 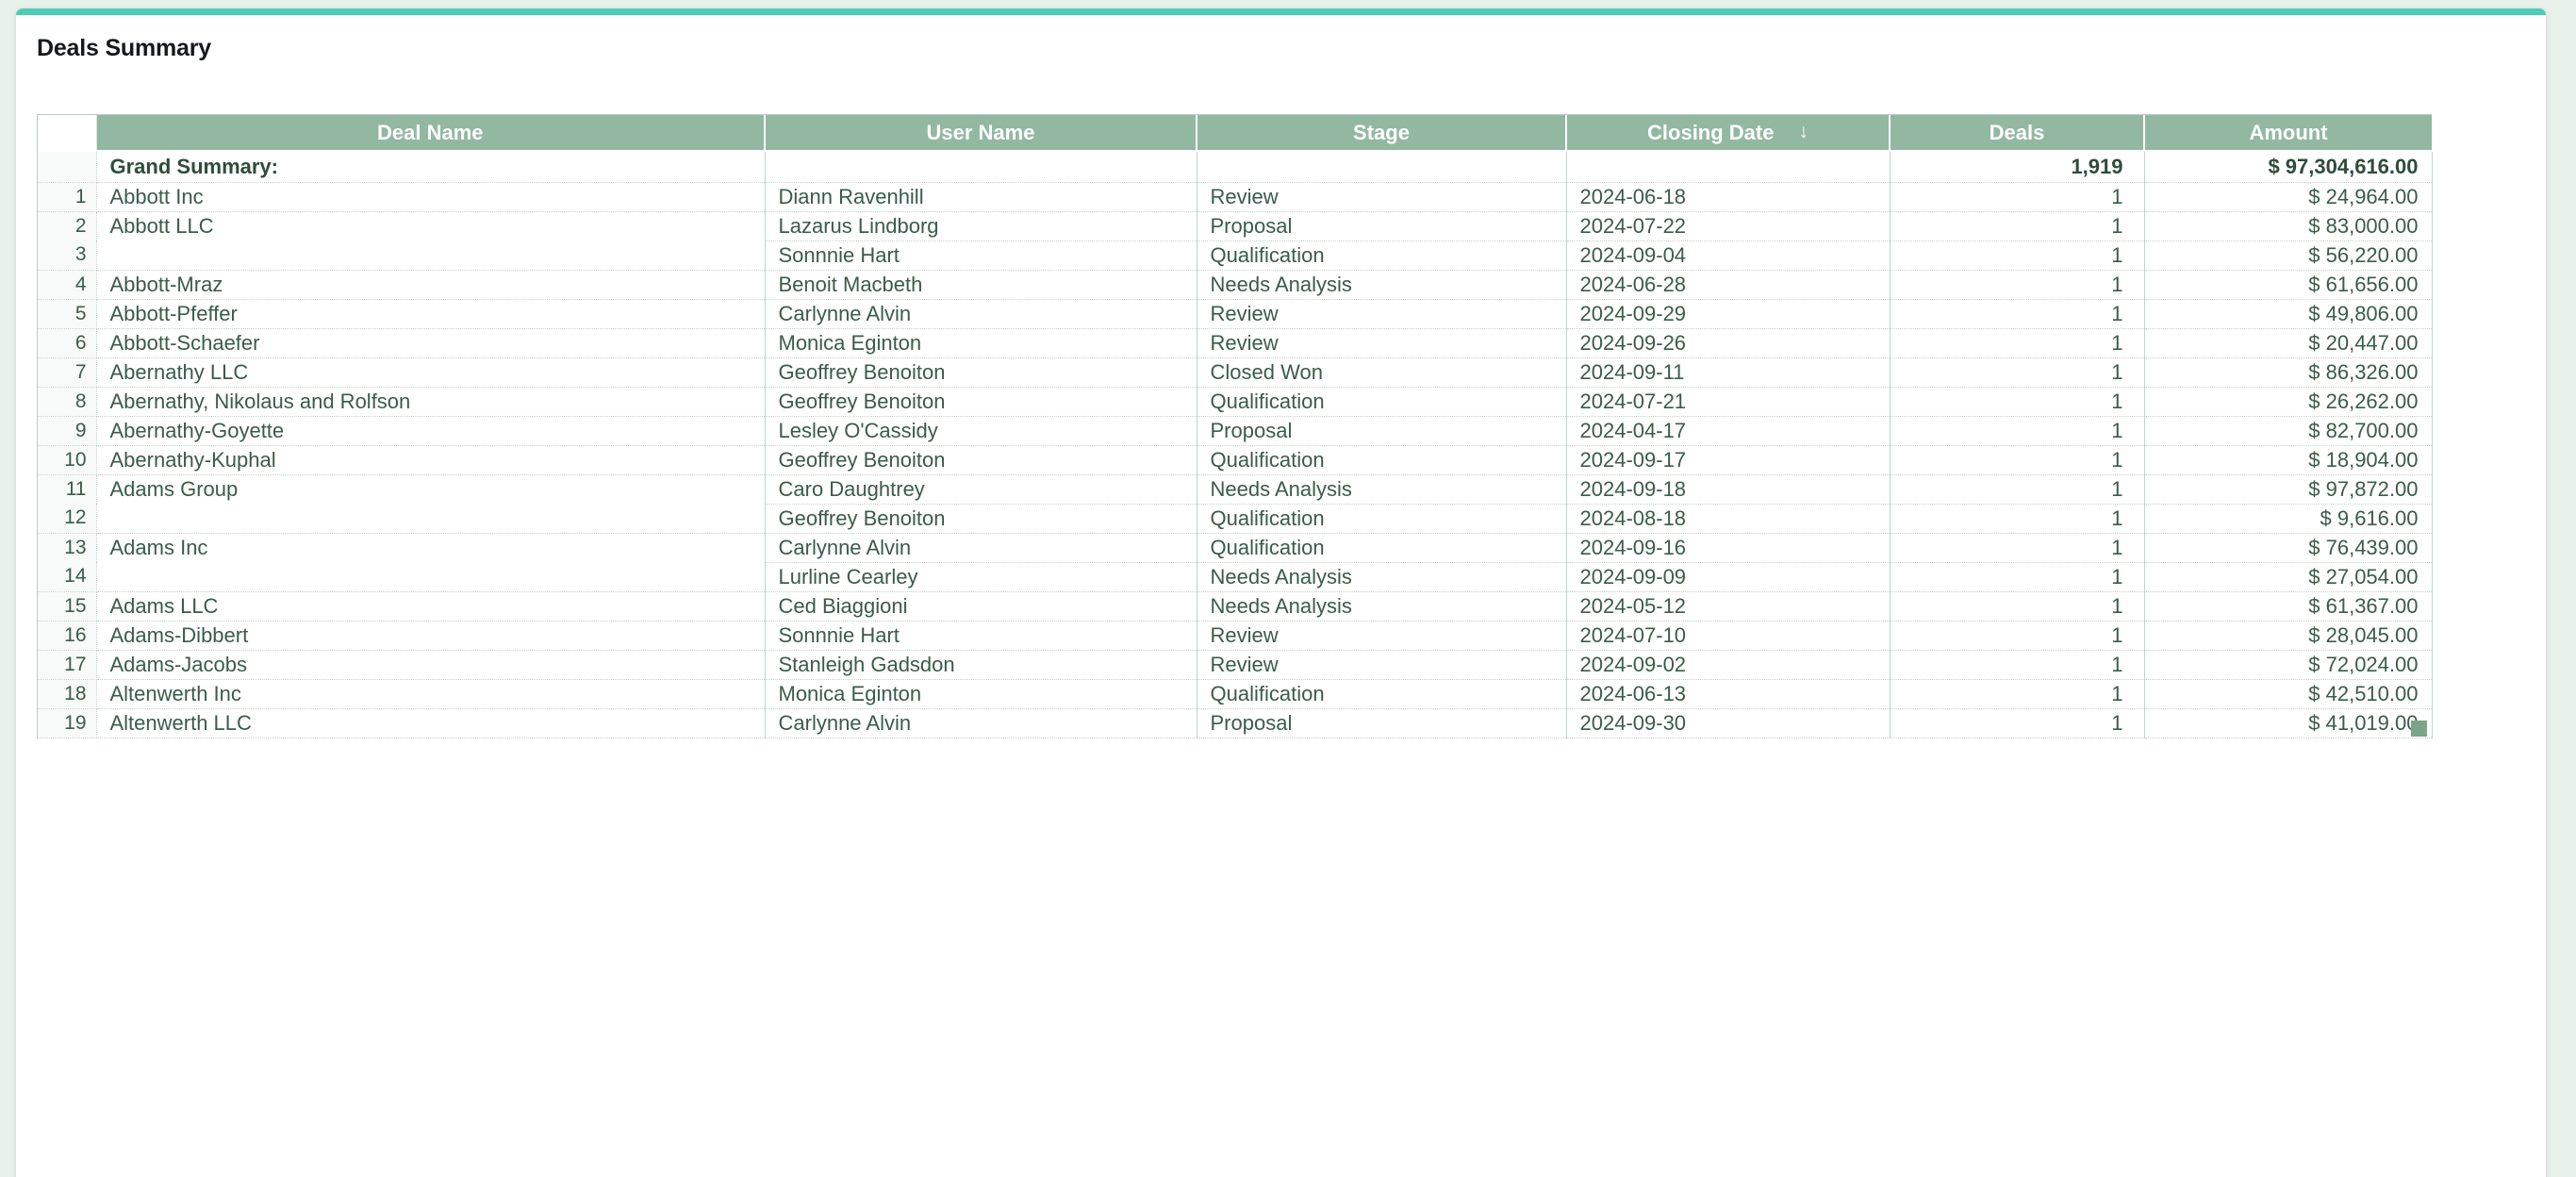 I want to click on column-header-deal-name: Deal Name, so click(x=431, y=133).